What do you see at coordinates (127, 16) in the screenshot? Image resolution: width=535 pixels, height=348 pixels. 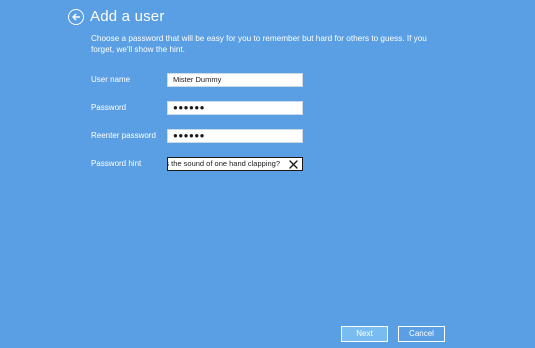 I see `page-title: Add a user` at bounding box center [127, 16].